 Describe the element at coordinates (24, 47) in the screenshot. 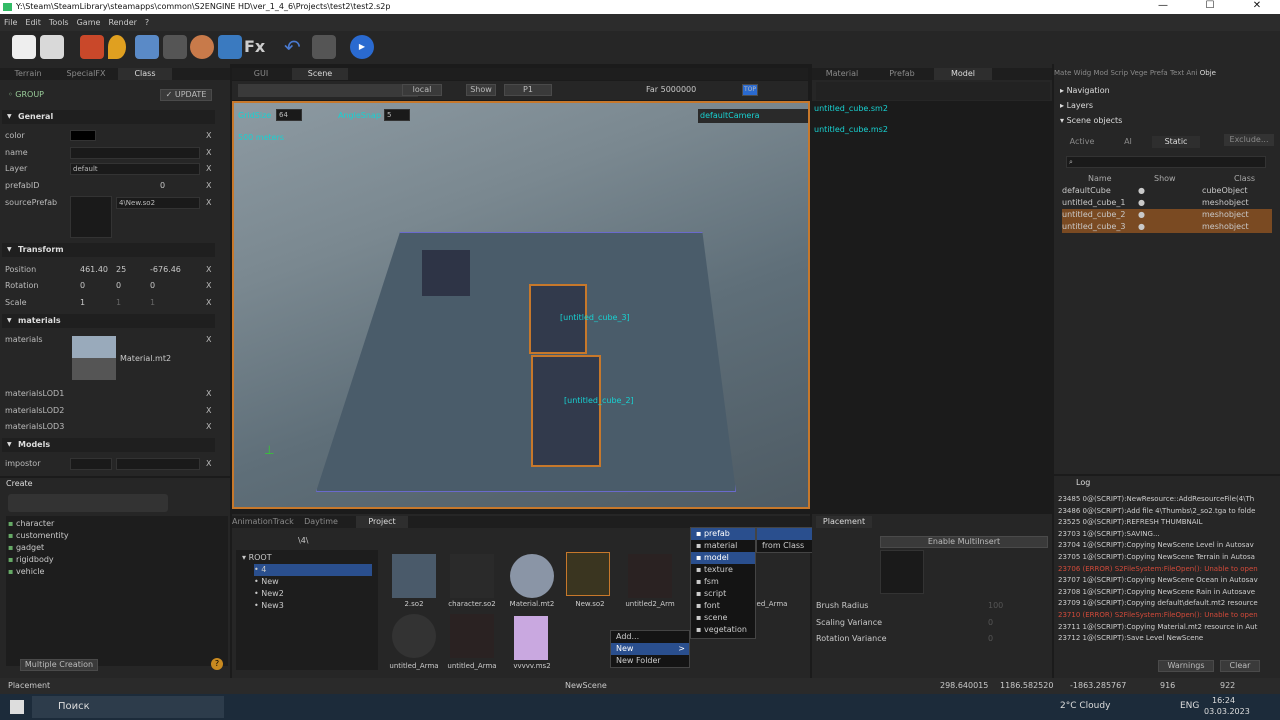

I see `new-file-icon` at that location.